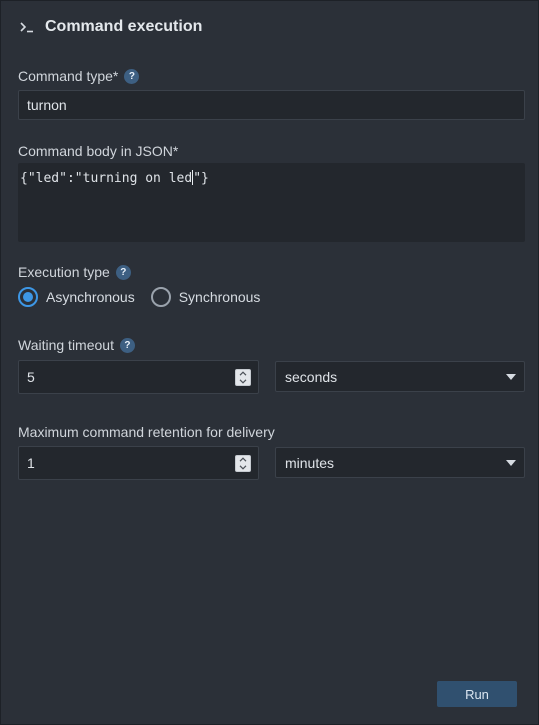 The width and height of the screenshot is (539, 725). What do you see at coordinates (124, 26) in the screenshot?
I see `panel-title: Command execution` at bounding box center [124, 26].